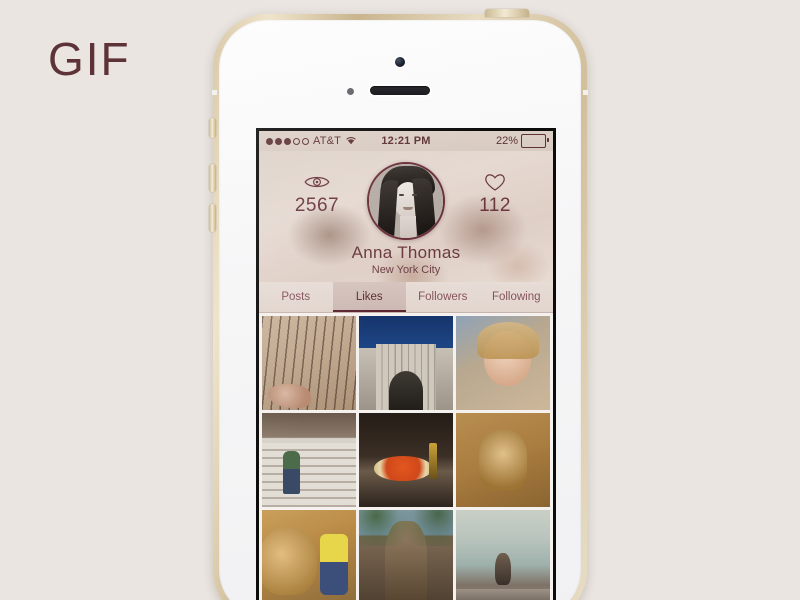 Image resolution: width=800 pixels, height=600 pixels. Describe the element at coordinates (89, 59) in the screenshot. I see `gif-label: GIF` at that location.